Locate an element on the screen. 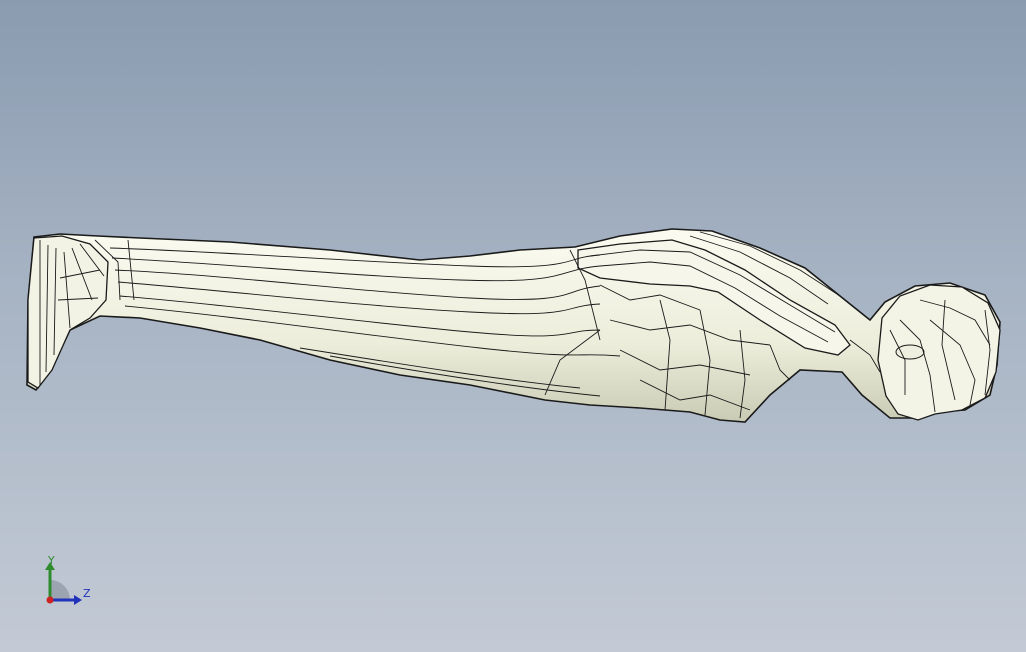  ear-detail is located at coordinates (910, 352).